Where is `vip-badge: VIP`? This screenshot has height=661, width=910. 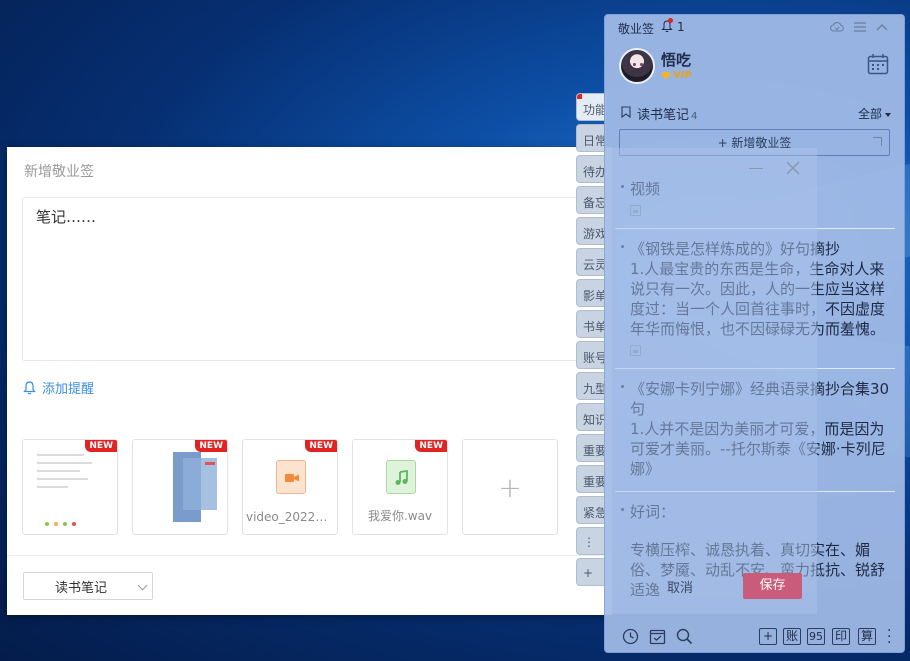 vip-badge: VIP is located at coordinates (676, 75).